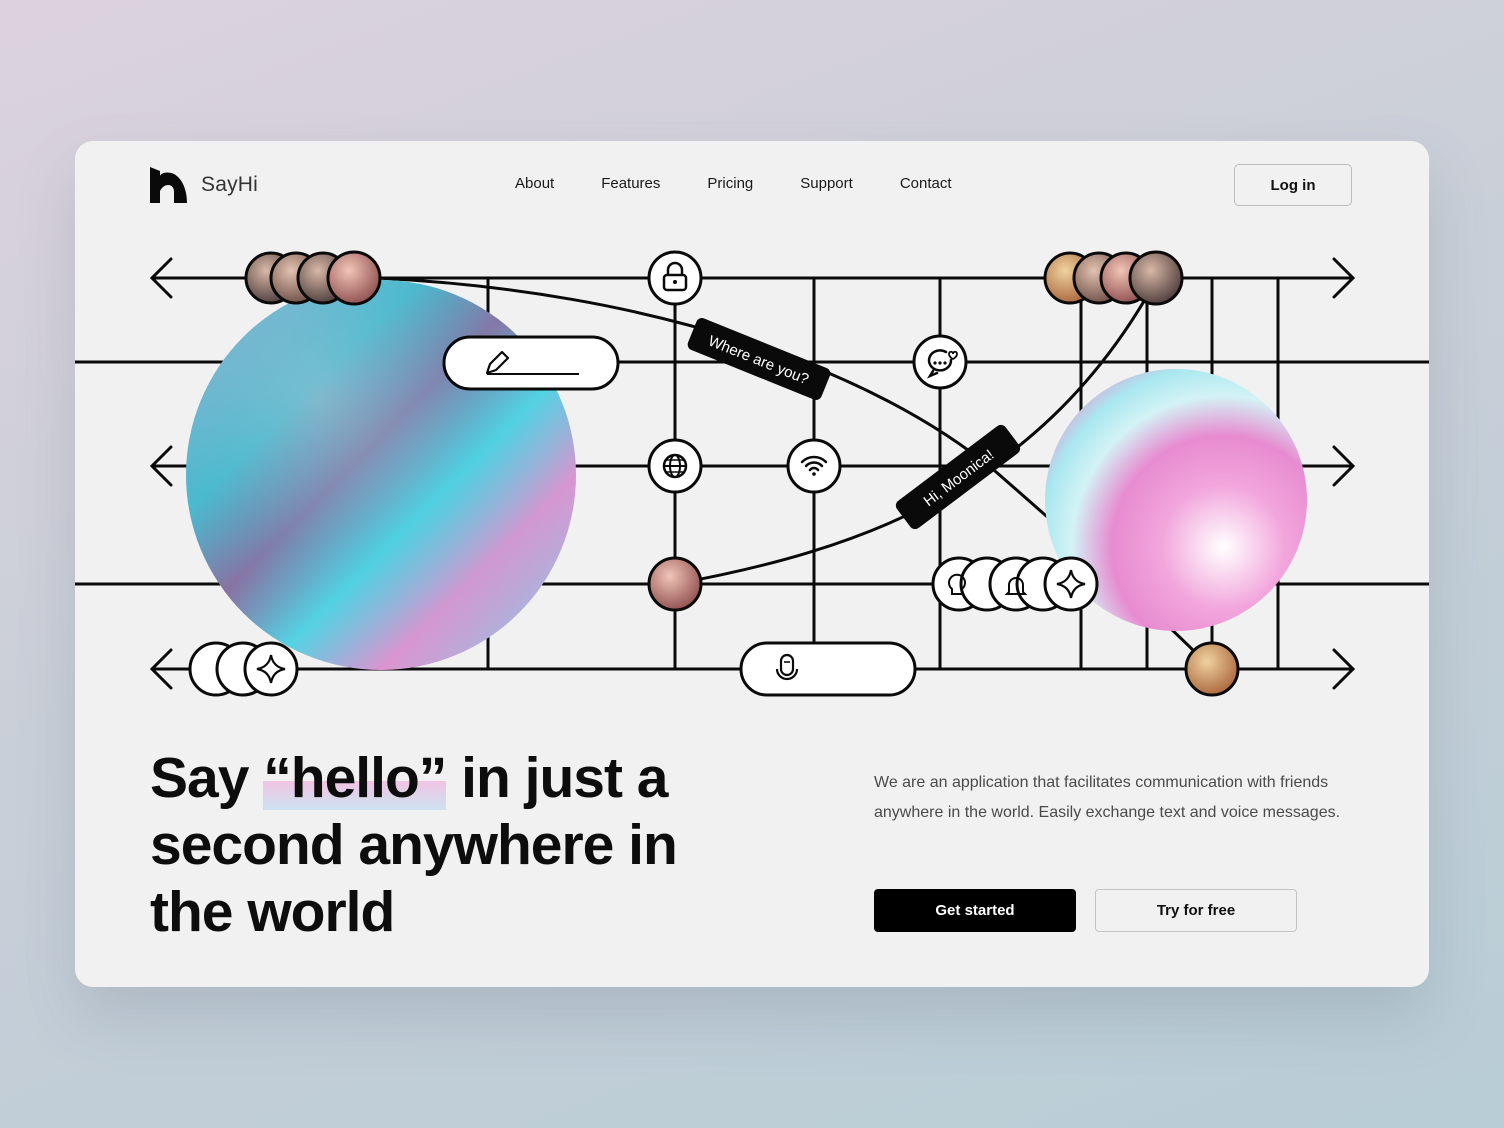  What do you see at coordinates (355, 778) in the screenshot?
I see `highlighted-word: “hello”` at bounding box center [355, 778].